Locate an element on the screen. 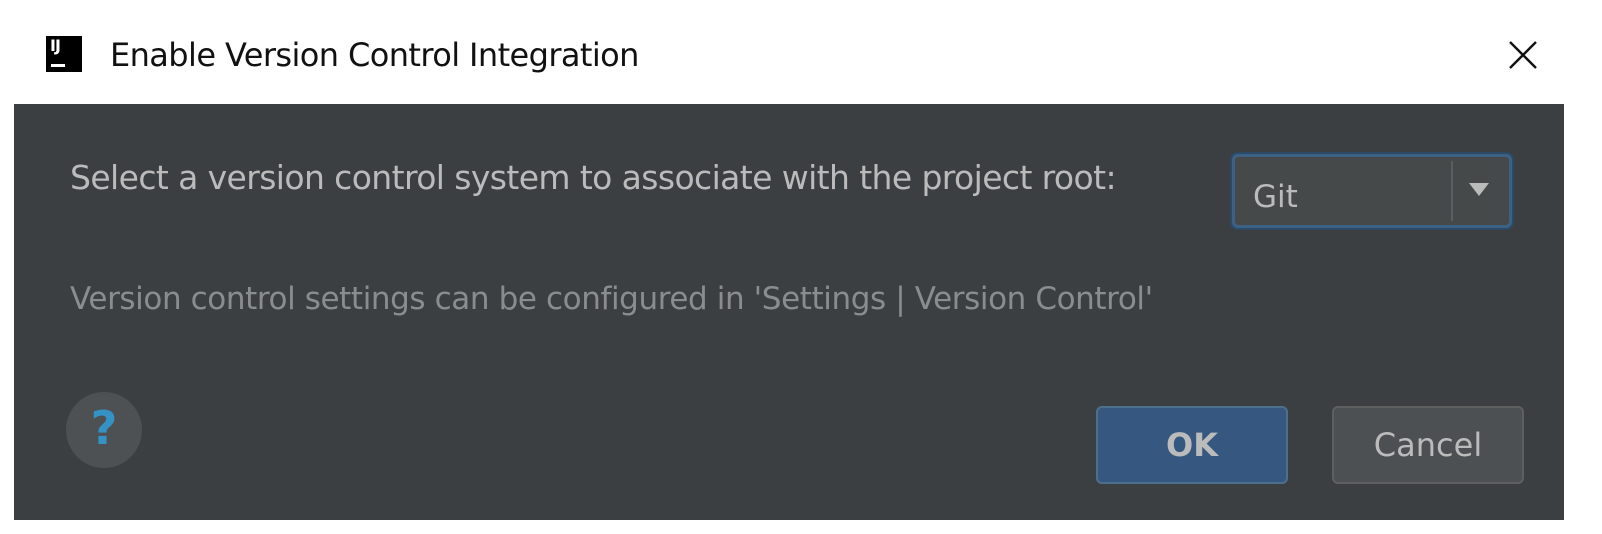 The image size is (1602, 534). close-button is located at coordinates (1522, 56).